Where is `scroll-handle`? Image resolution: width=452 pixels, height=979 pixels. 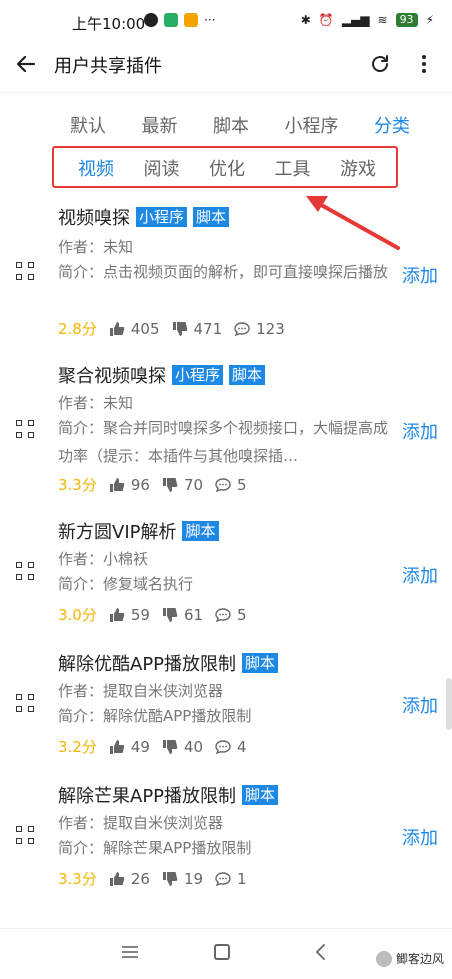 scroll-handle is located at coordinates (449, 704).